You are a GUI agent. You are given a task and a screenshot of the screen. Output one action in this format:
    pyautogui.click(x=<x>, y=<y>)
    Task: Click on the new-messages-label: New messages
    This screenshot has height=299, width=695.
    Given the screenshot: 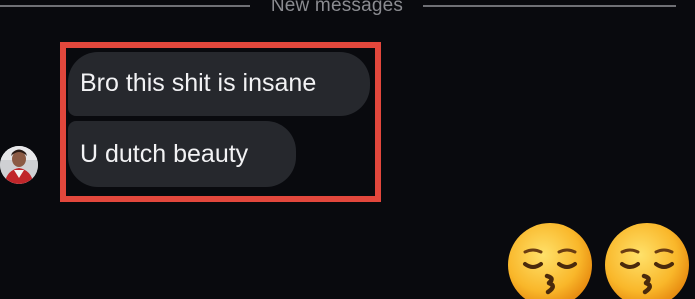 What is the action you would take?
    pyautogui.click(x=337, y=8)
    